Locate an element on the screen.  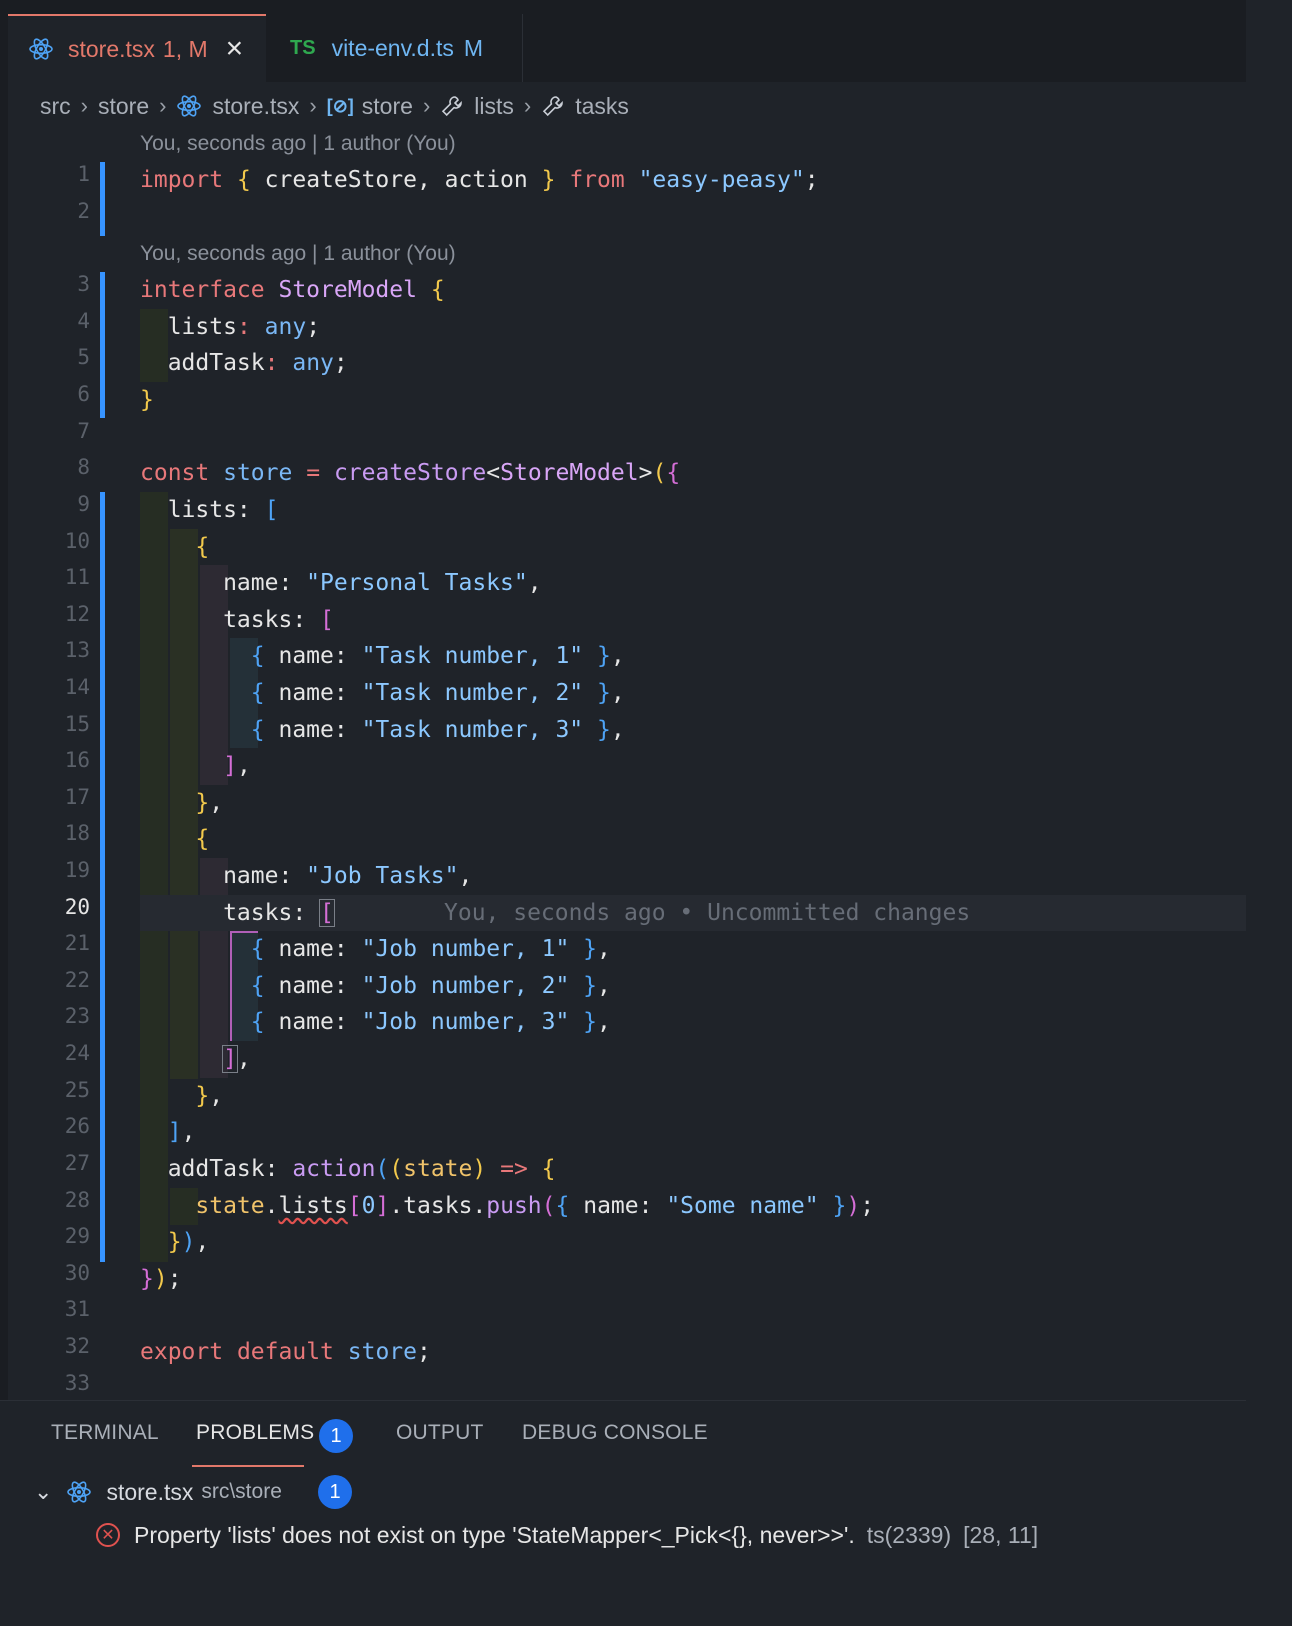
line-number: 25 is located at coordinates (45, 1090).